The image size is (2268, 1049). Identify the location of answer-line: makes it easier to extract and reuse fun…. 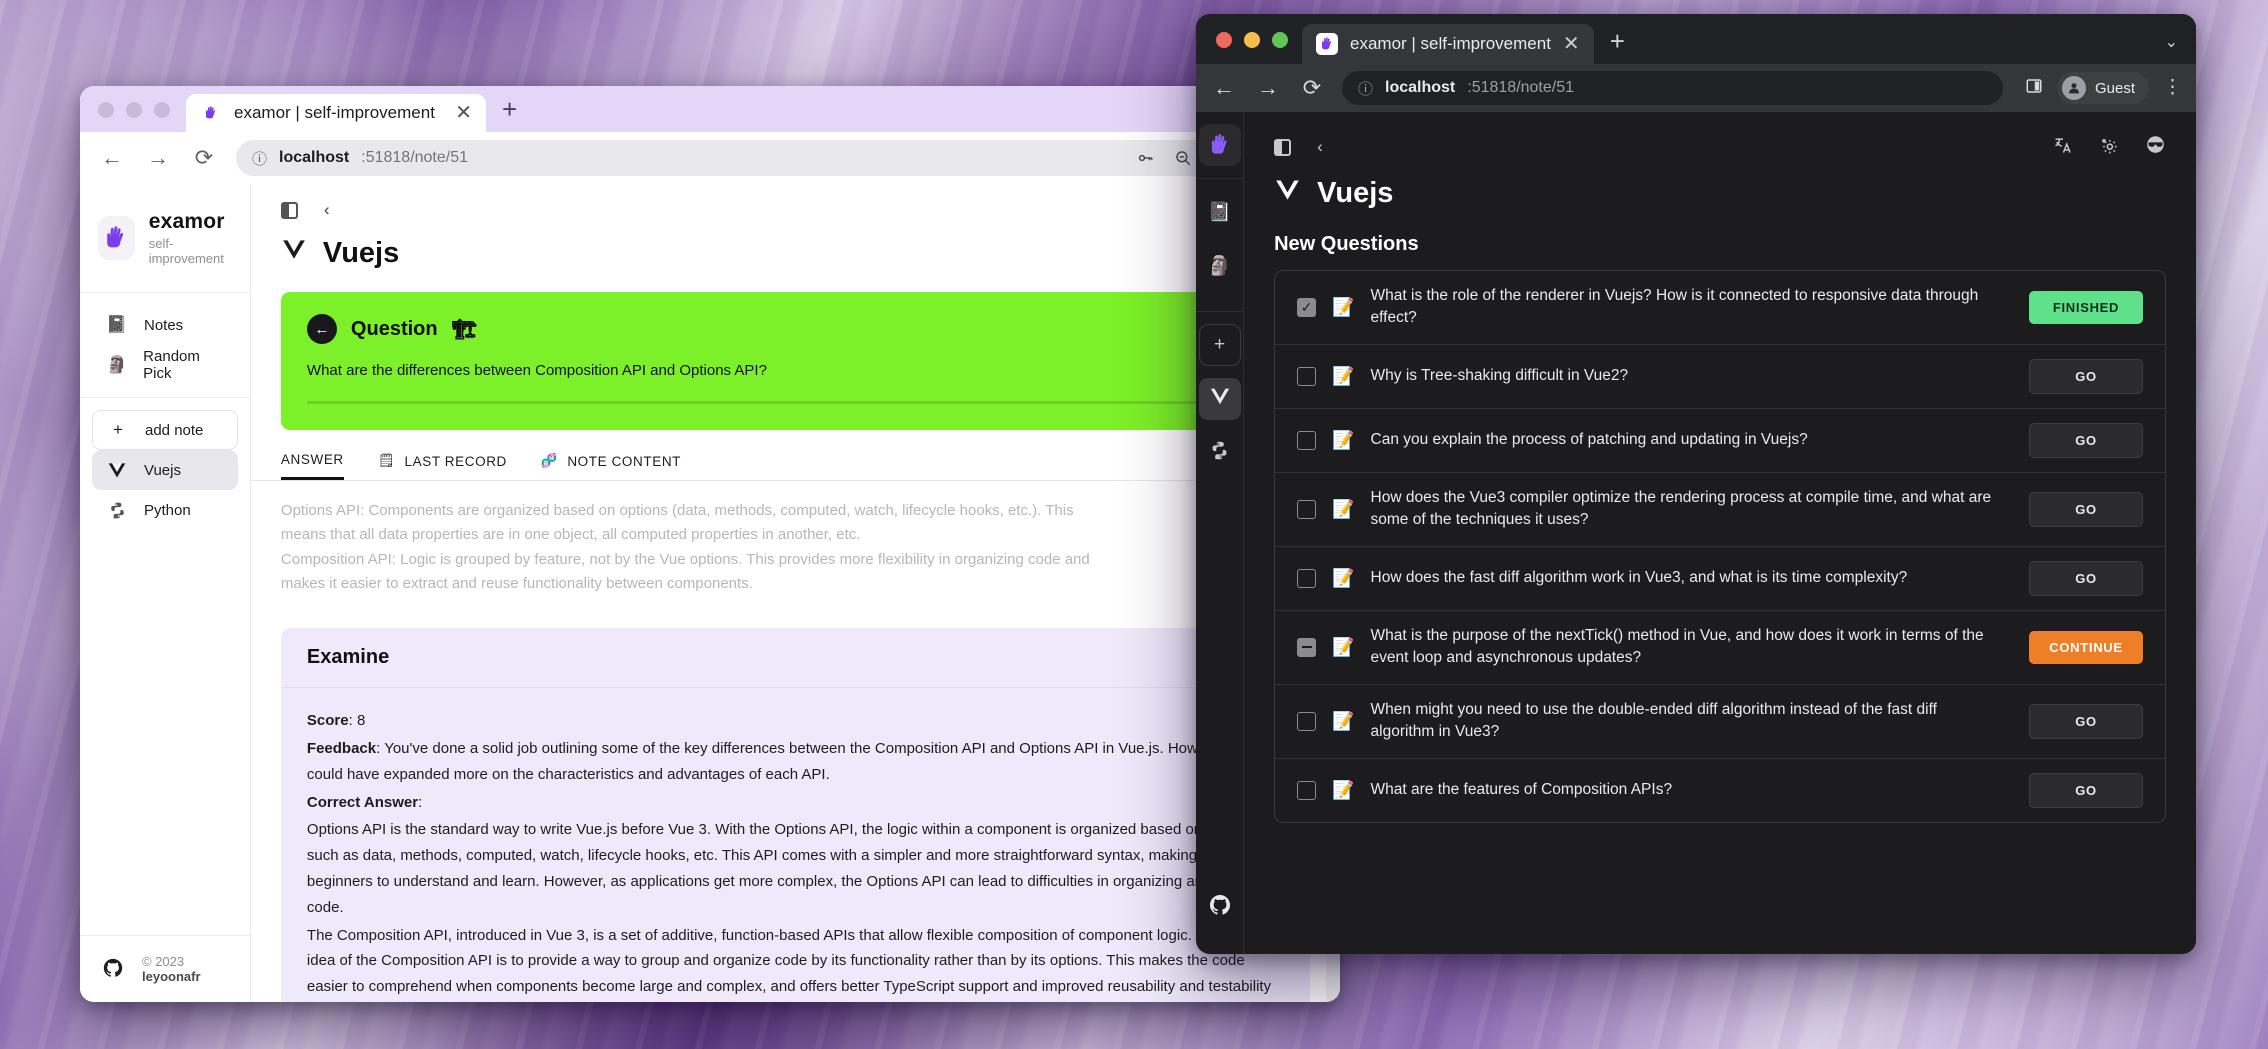
(516, 583).